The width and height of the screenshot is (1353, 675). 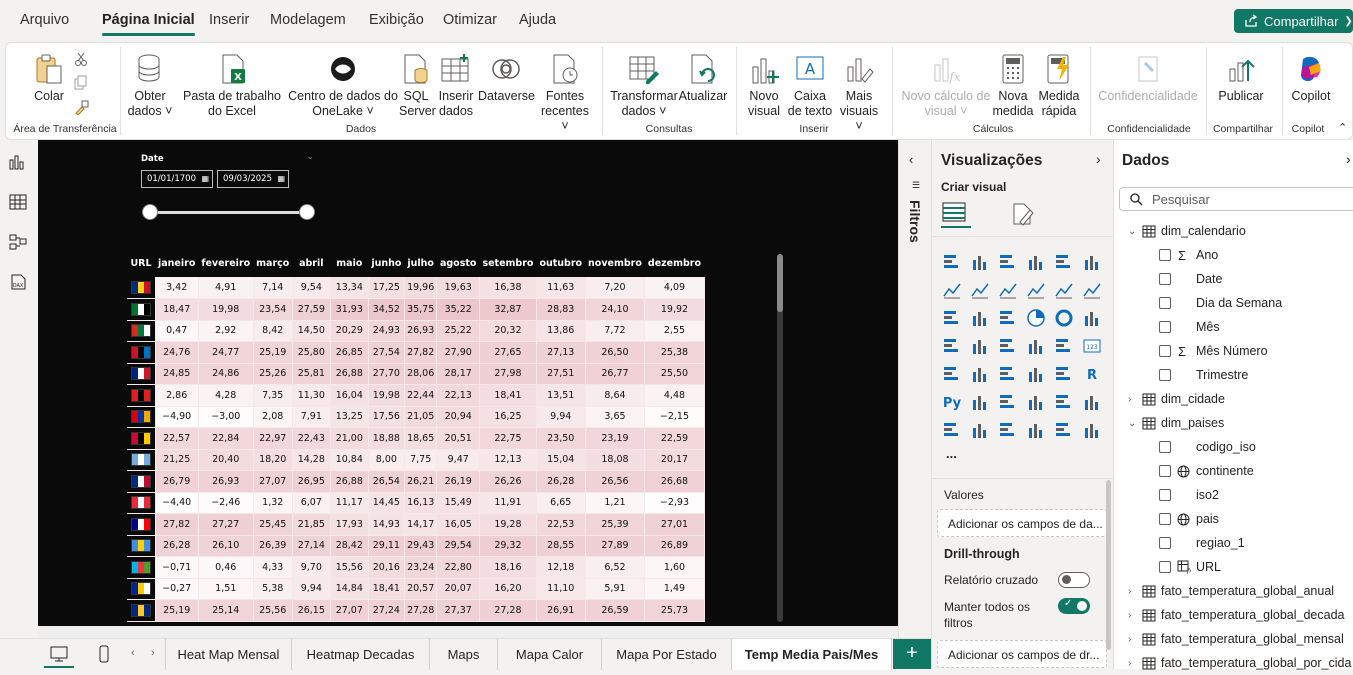 I want to click on prev-page-icon: ‹, so click(x=133, y=653).